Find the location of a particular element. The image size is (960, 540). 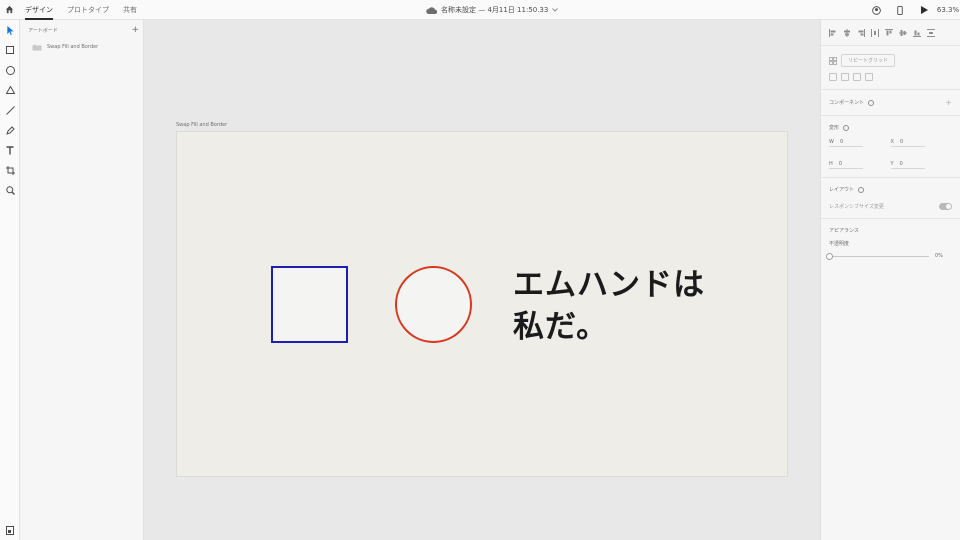

boolean-add-button is located at coordinates (833, 77).